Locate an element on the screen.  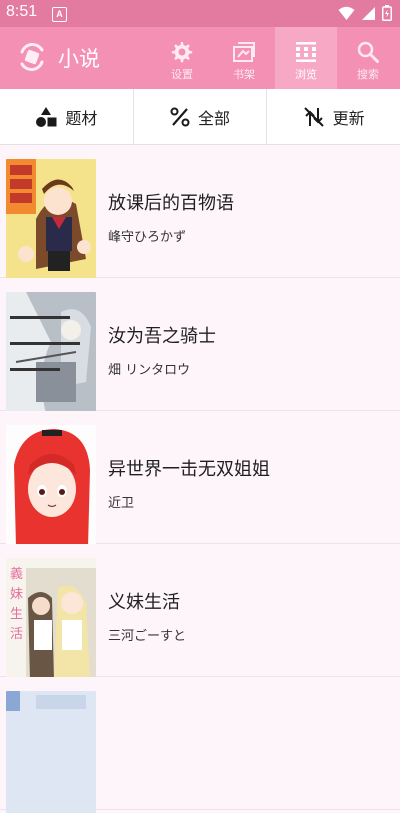
wifi-icon is located at coordinates (346, 13).